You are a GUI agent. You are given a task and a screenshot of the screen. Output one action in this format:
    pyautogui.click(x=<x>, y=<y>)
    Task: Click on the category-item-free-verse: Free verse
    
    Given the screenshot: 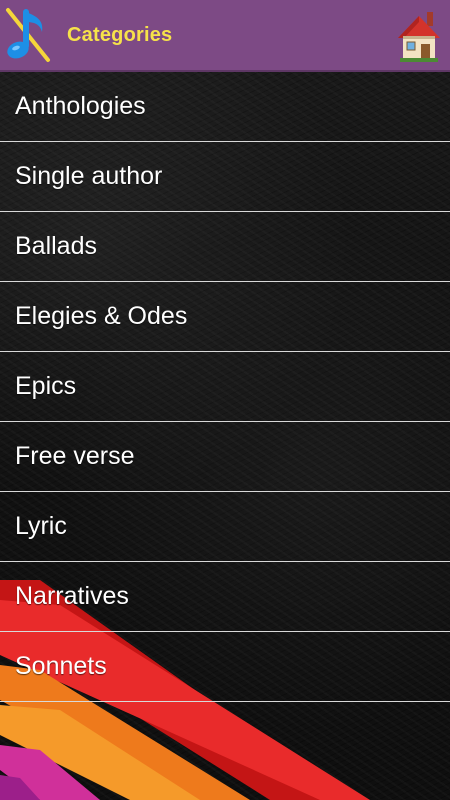 What is the action you would take?
    pyautogui.click(x=225, y=457)
    